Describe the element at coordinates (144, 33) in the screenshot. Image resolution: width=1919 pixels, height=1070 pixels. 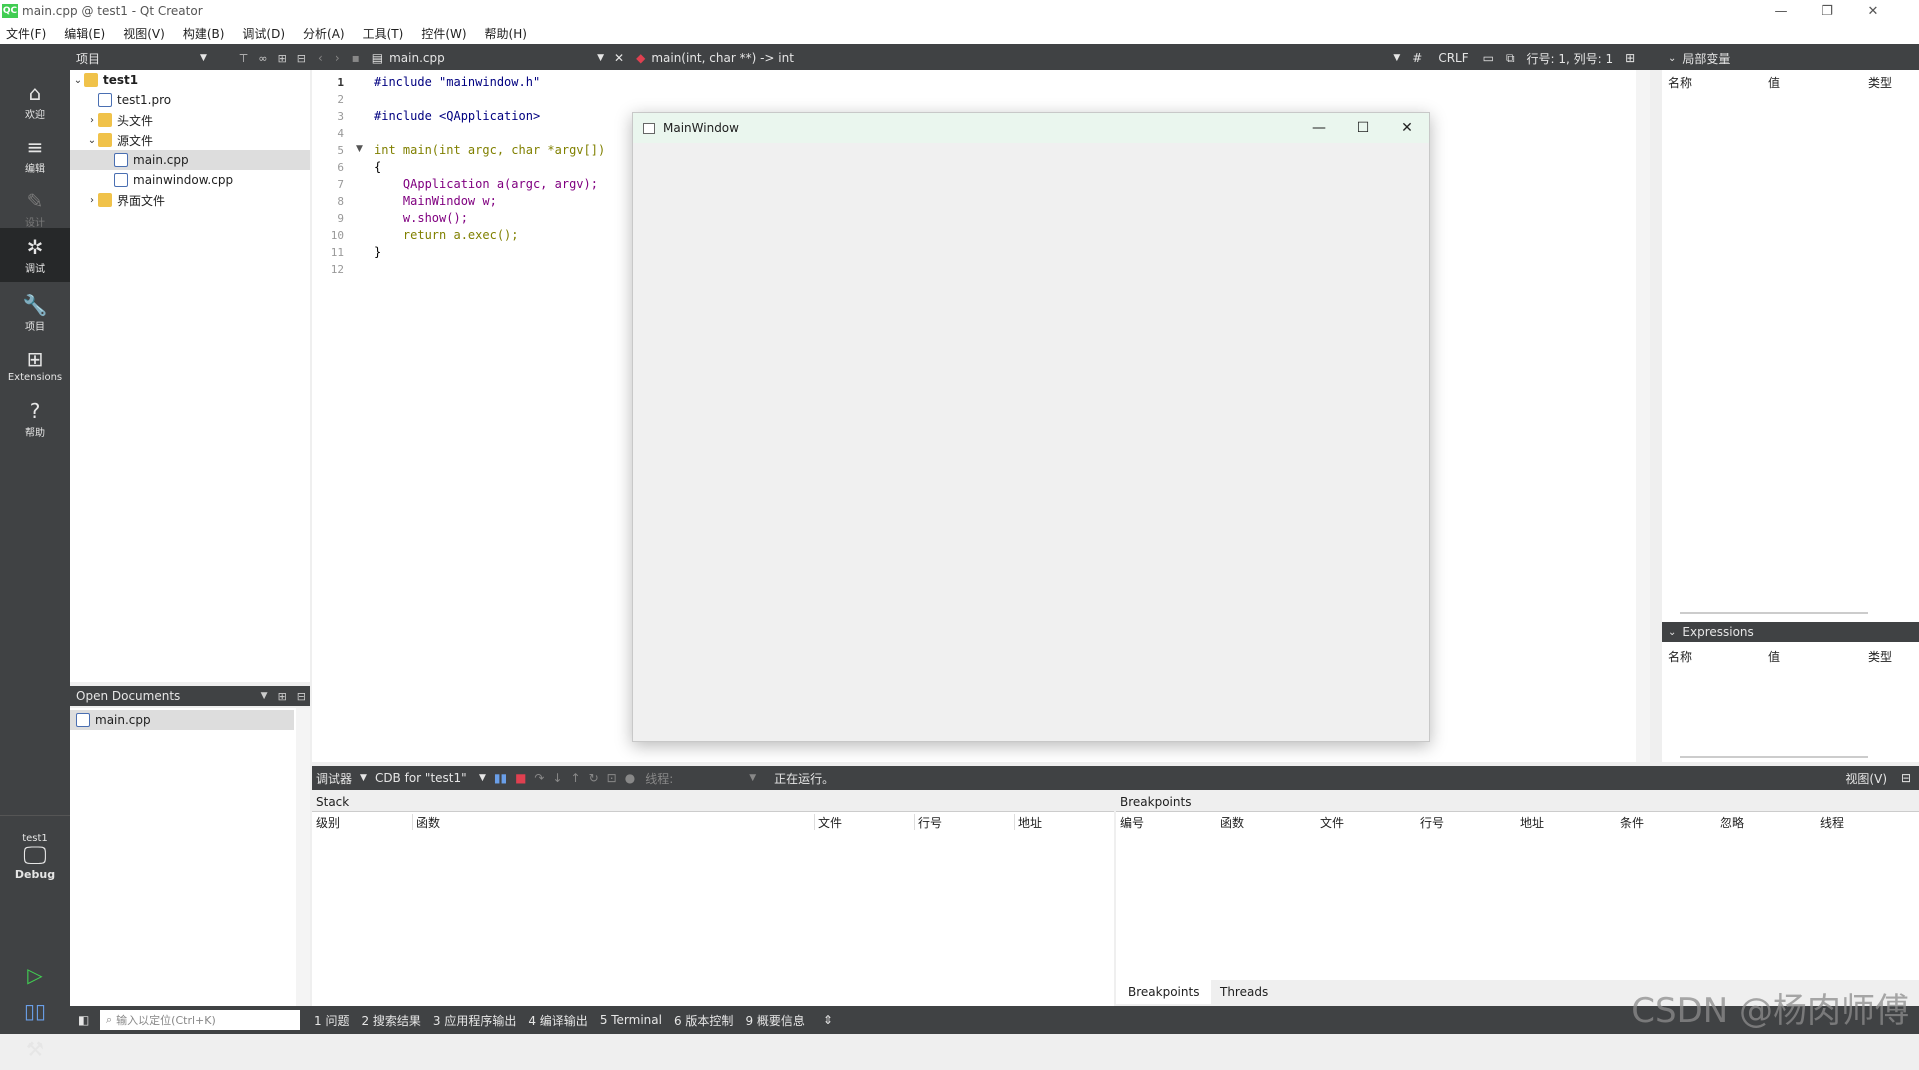
I see `menu-view: 视图(V)` at that location.